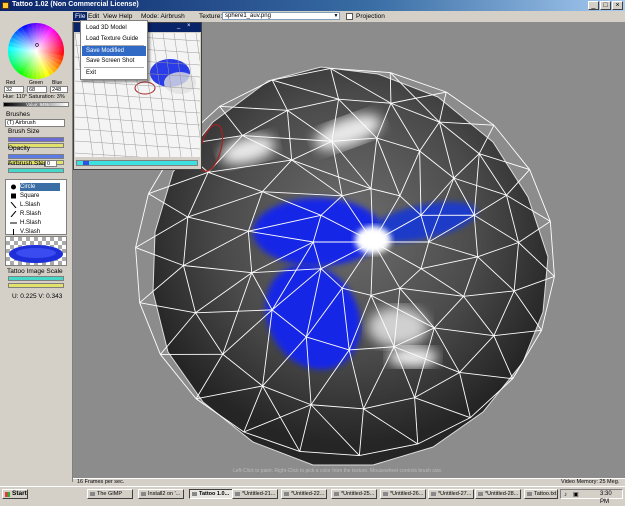 This screenshot has width=625, height=506. Describe the element at coordinates (40, 223) in the screenshot. I see `brush-shape-h-slash: H.Slash` at that location.